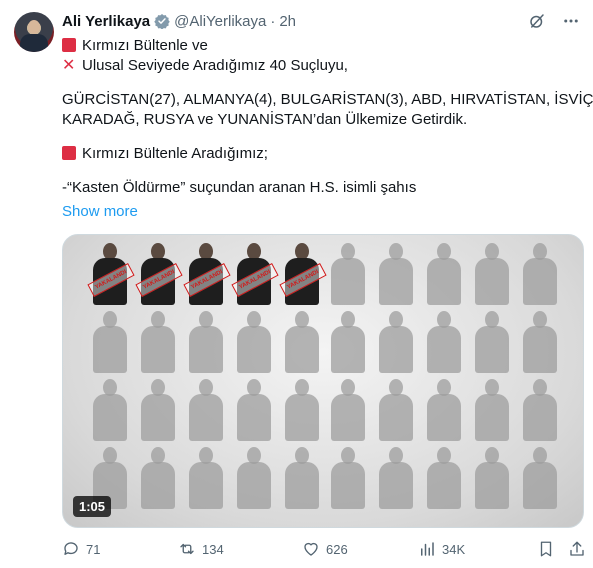 The width and height of the screenshot is (593, 568). I want to click on tweet-line-5-text: Kırmızı Bültenle Aradığımız;, so click(175, 153).